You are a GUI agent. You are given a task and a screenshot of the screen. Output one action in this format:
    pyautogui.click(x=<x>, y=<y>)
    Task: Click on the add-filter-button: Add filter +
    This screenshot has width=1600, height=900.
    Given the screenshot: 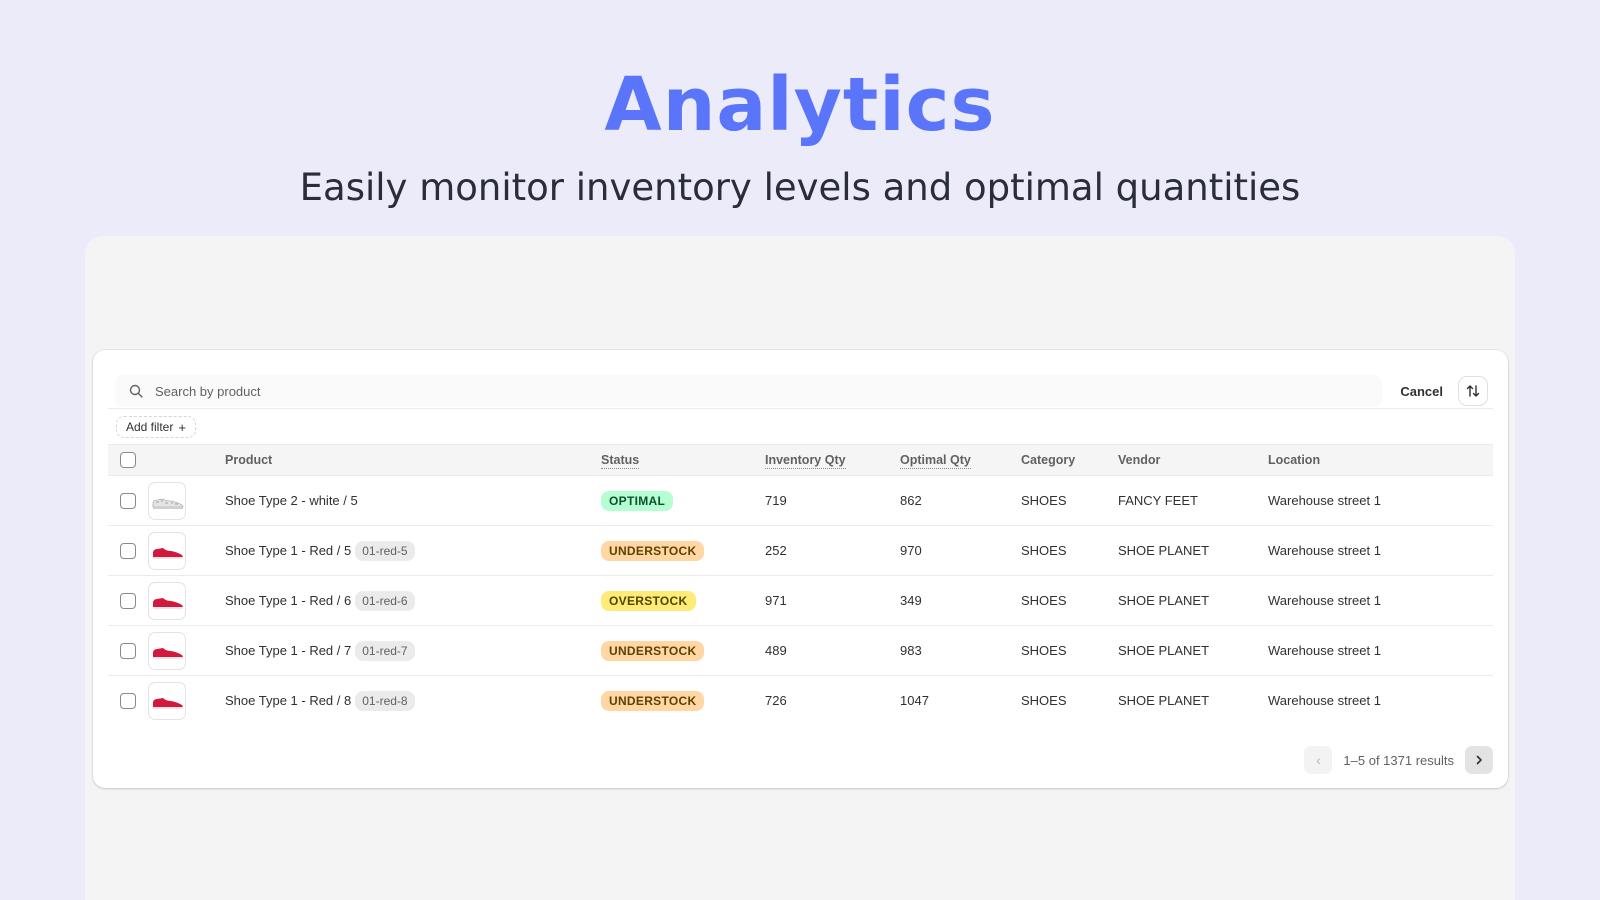 What is the action you would take?
    pyautogui.click(x=156, y=427)
    